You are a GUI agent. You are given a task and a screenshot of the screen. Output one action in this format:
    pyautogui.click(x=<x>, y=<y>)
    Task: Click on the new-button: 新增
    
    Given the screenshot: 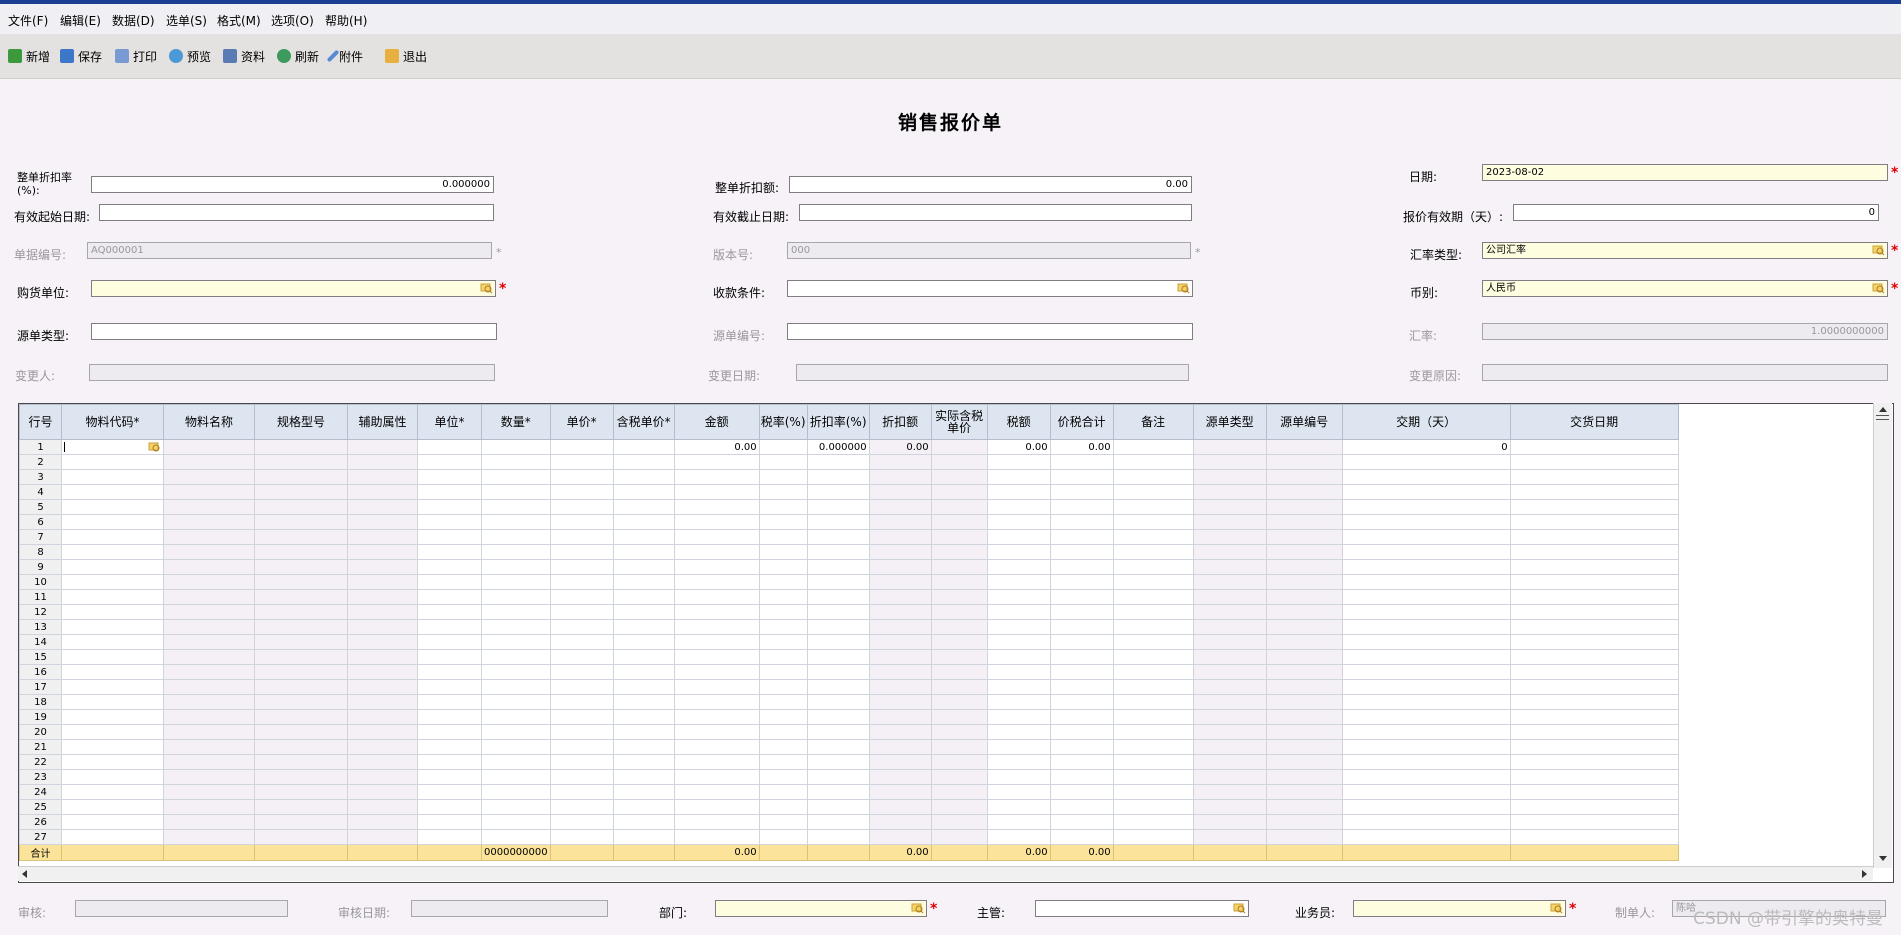 What is the action you would take?
    pyautogui.click(x=29, y=56)
    